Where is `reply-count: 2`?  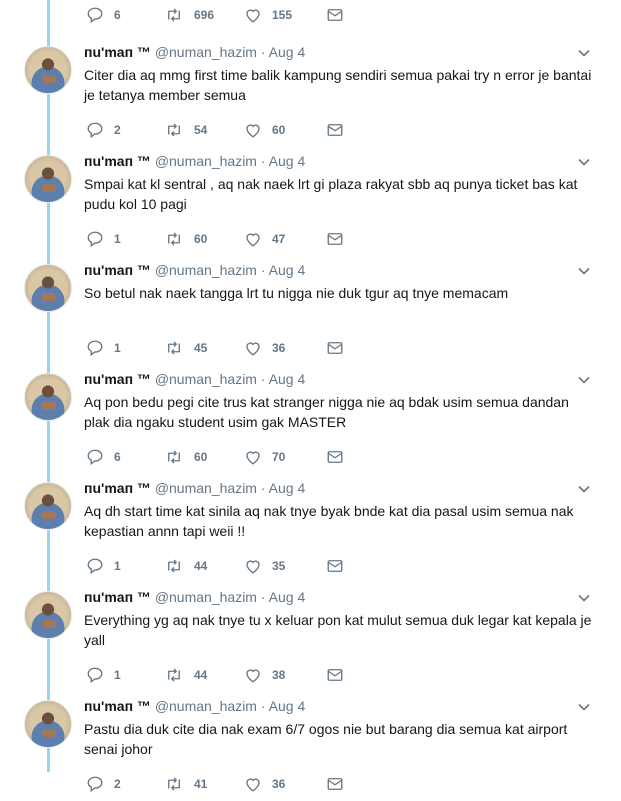
reply-count: 2 is located at coordinates (117, 784).